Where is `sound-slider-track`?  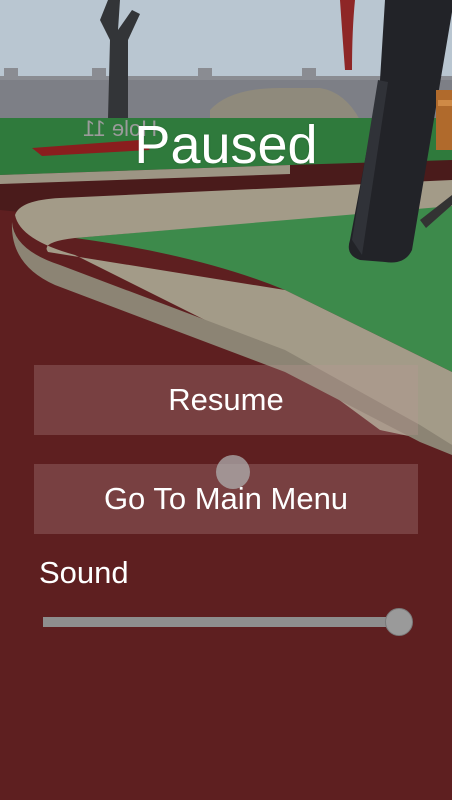 sound-slider-track is located at coordinates (223, 622).